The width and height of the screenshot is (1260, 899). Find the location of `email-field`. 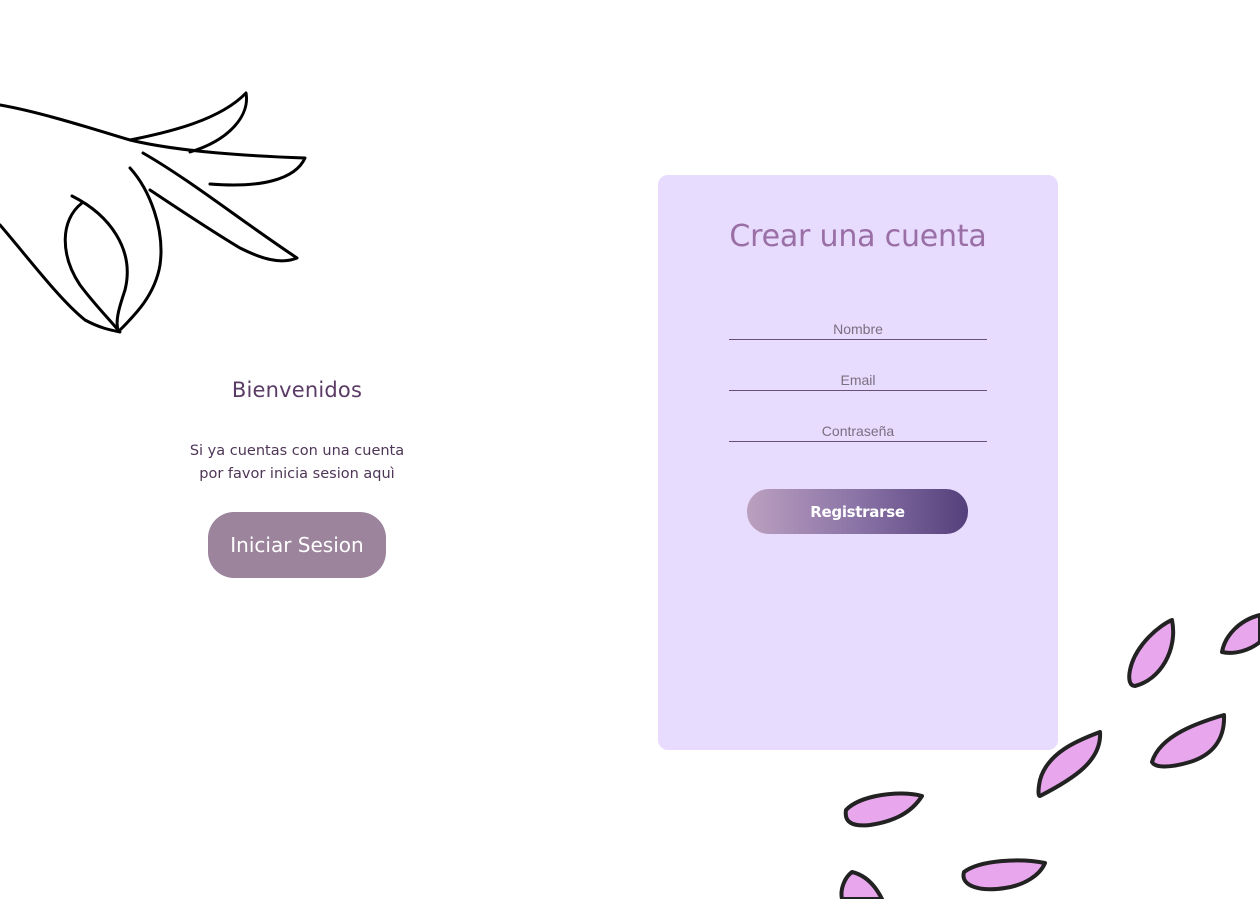

email-field is located at coordinates (858, 380).